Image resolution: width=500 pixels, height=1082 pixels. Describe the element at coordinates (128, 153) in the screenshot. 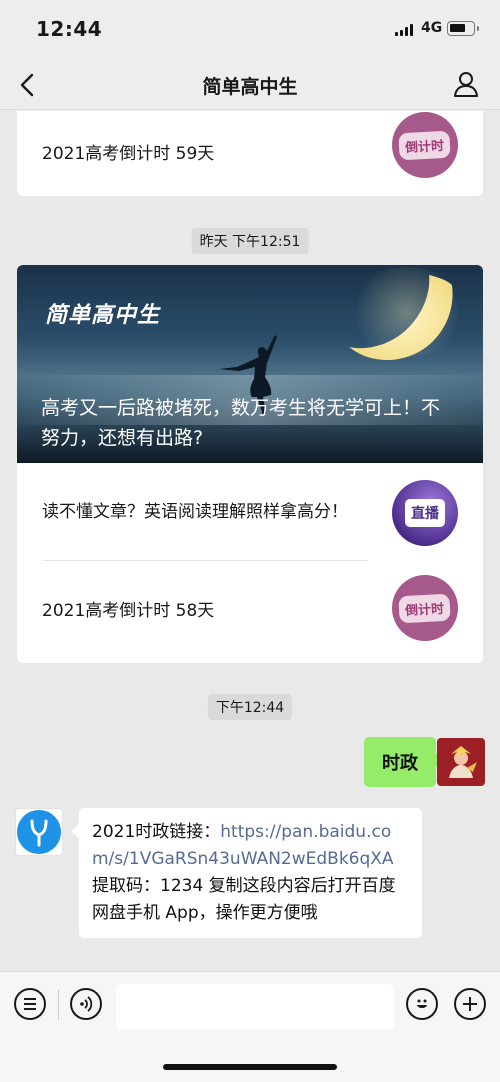

I see `article-item-title: 2021高考倒计时 59天` at that location.